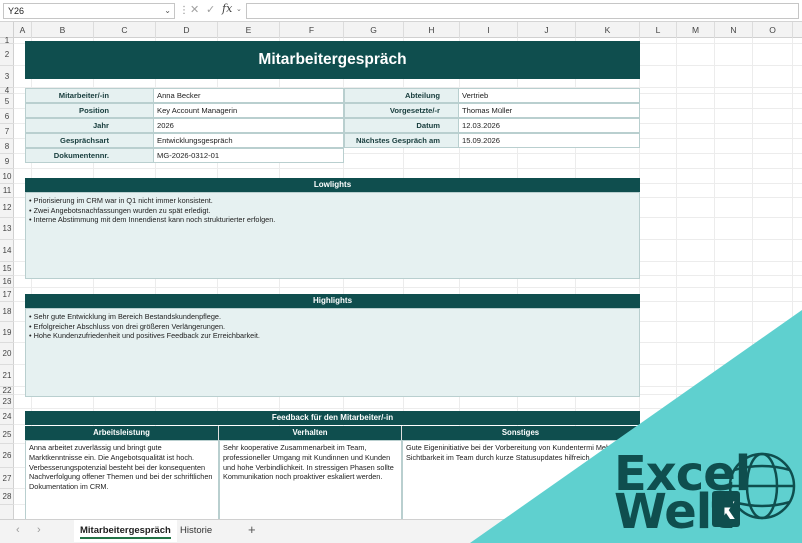 This screenshot has width=802, height=543. I want to click on insert-function-icon: fx, so click(227, 8).